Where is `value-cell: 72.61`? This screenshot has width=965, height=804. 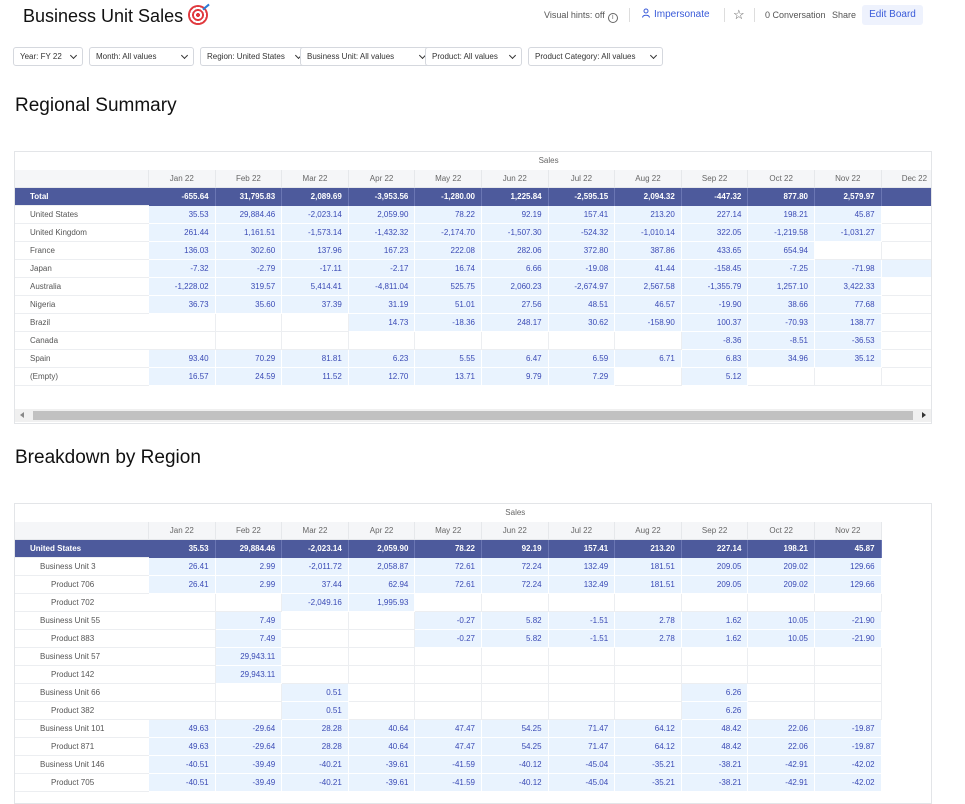
value-cell: 72.61 is located at coordinates (448, 585).